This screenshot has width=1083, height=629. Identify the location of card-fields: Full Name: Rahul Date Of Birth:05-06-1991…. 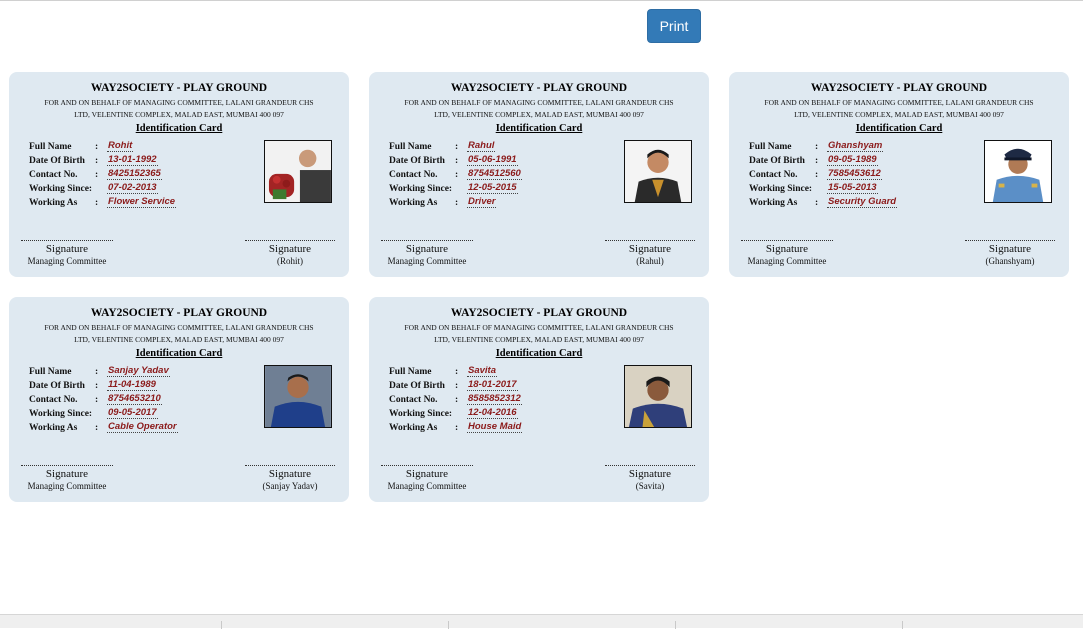
(455, 173).